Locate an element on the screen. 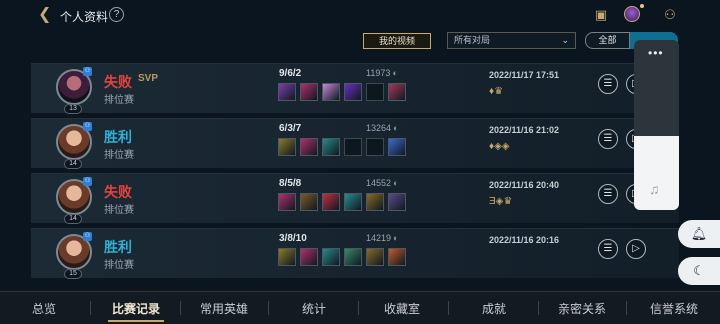 The width and height of the screenshot is (720, 324). time-filter-select: 所有对局 ⌄ is located at coordinates (511, 40).